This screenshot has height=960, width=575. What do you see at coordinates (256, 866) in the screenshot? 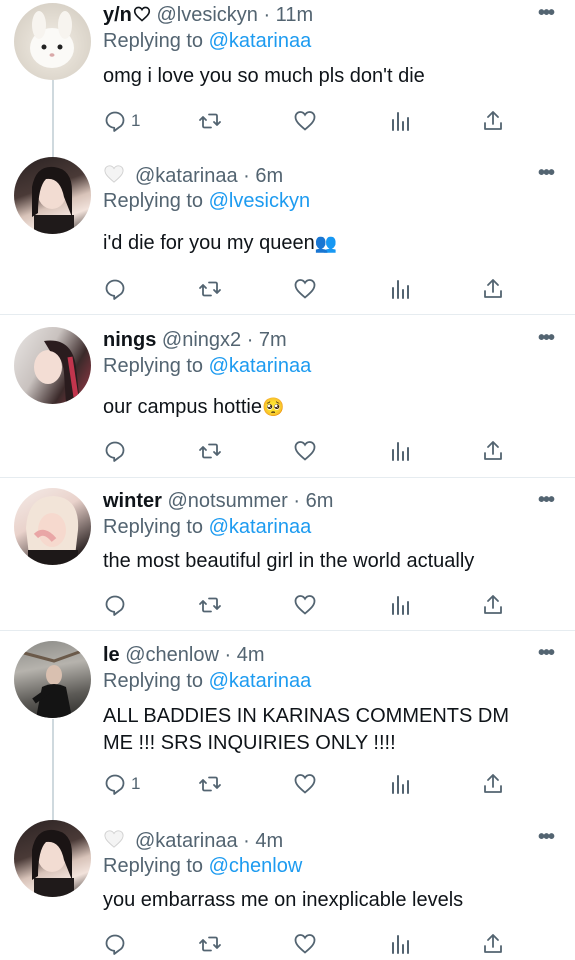
I see `mention-link: @chenlow` at bounding box center [256, 866].